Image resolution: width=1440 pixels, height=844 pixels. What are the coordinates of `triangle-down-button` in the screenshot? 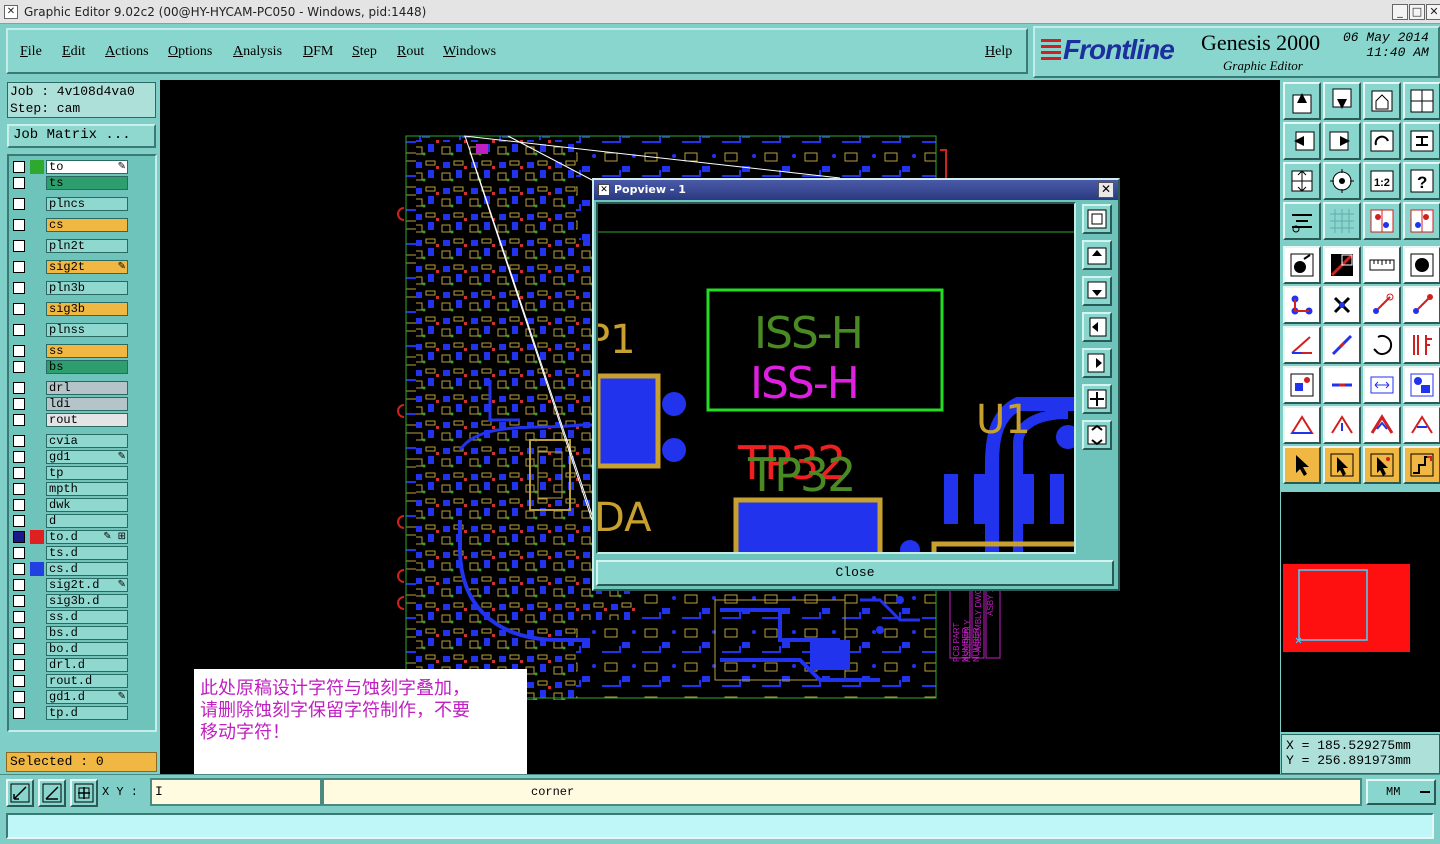 It's located at (1421, 425).